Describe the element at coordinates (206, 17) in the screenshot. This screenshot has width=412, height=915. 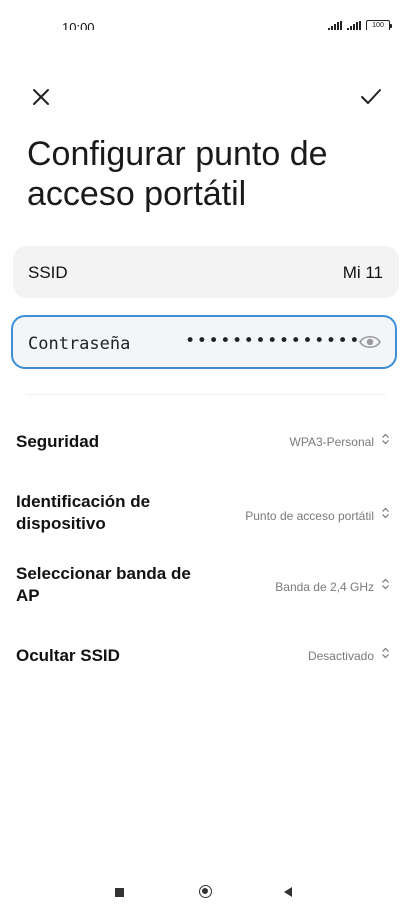
I see `status-bar: 10:00 100` at that location.